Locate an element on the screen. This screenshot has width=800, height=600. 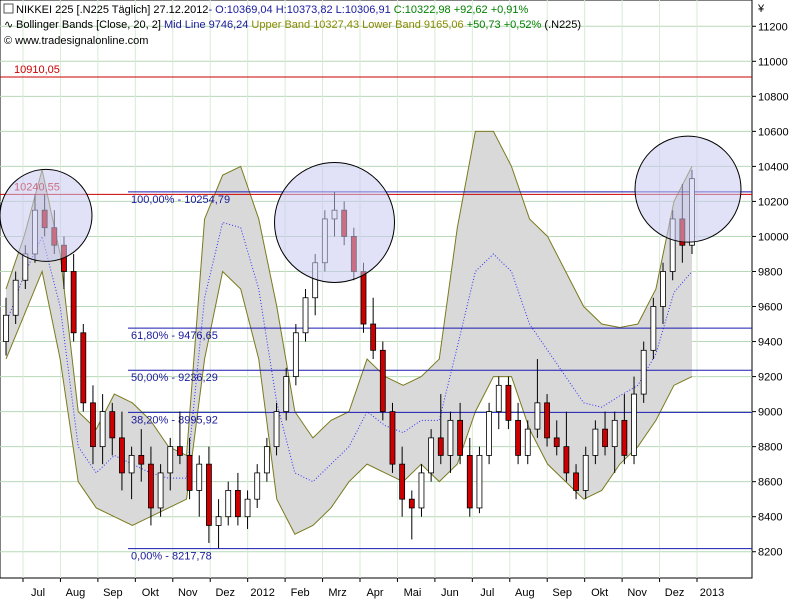
x-tick-label: Mrz is located at coordinates (337, 593).